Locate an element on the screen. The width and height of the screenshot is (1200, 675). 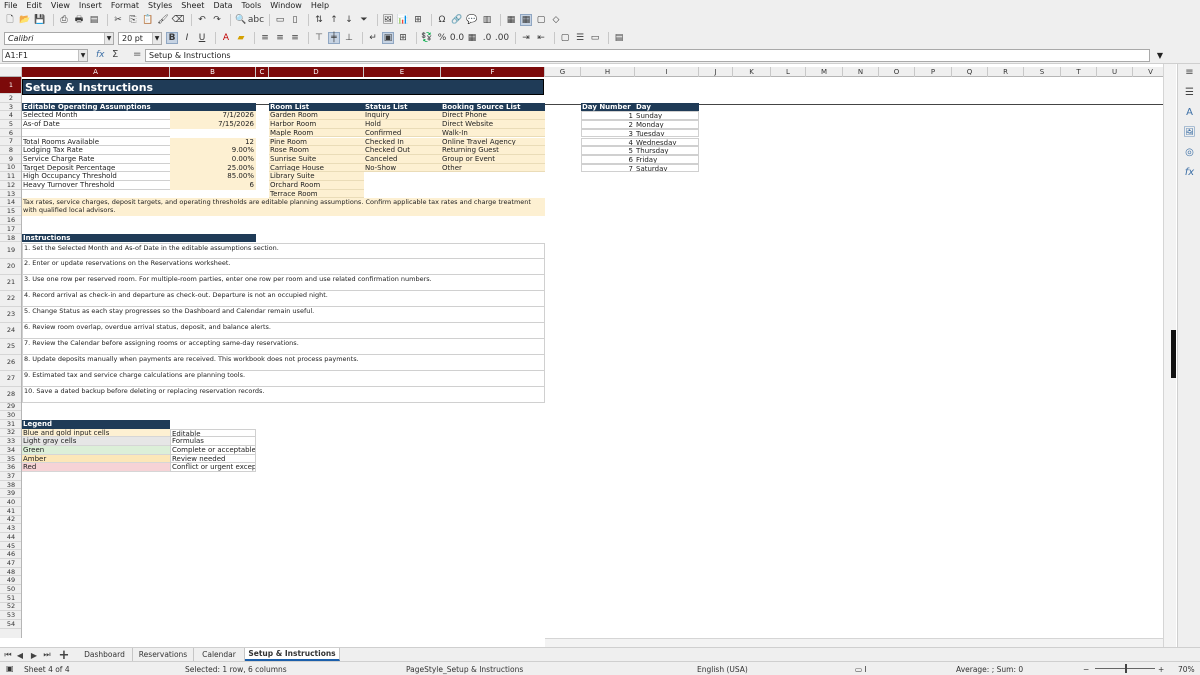
date-format-icon: ▦ is located at coordinates (472, 38).